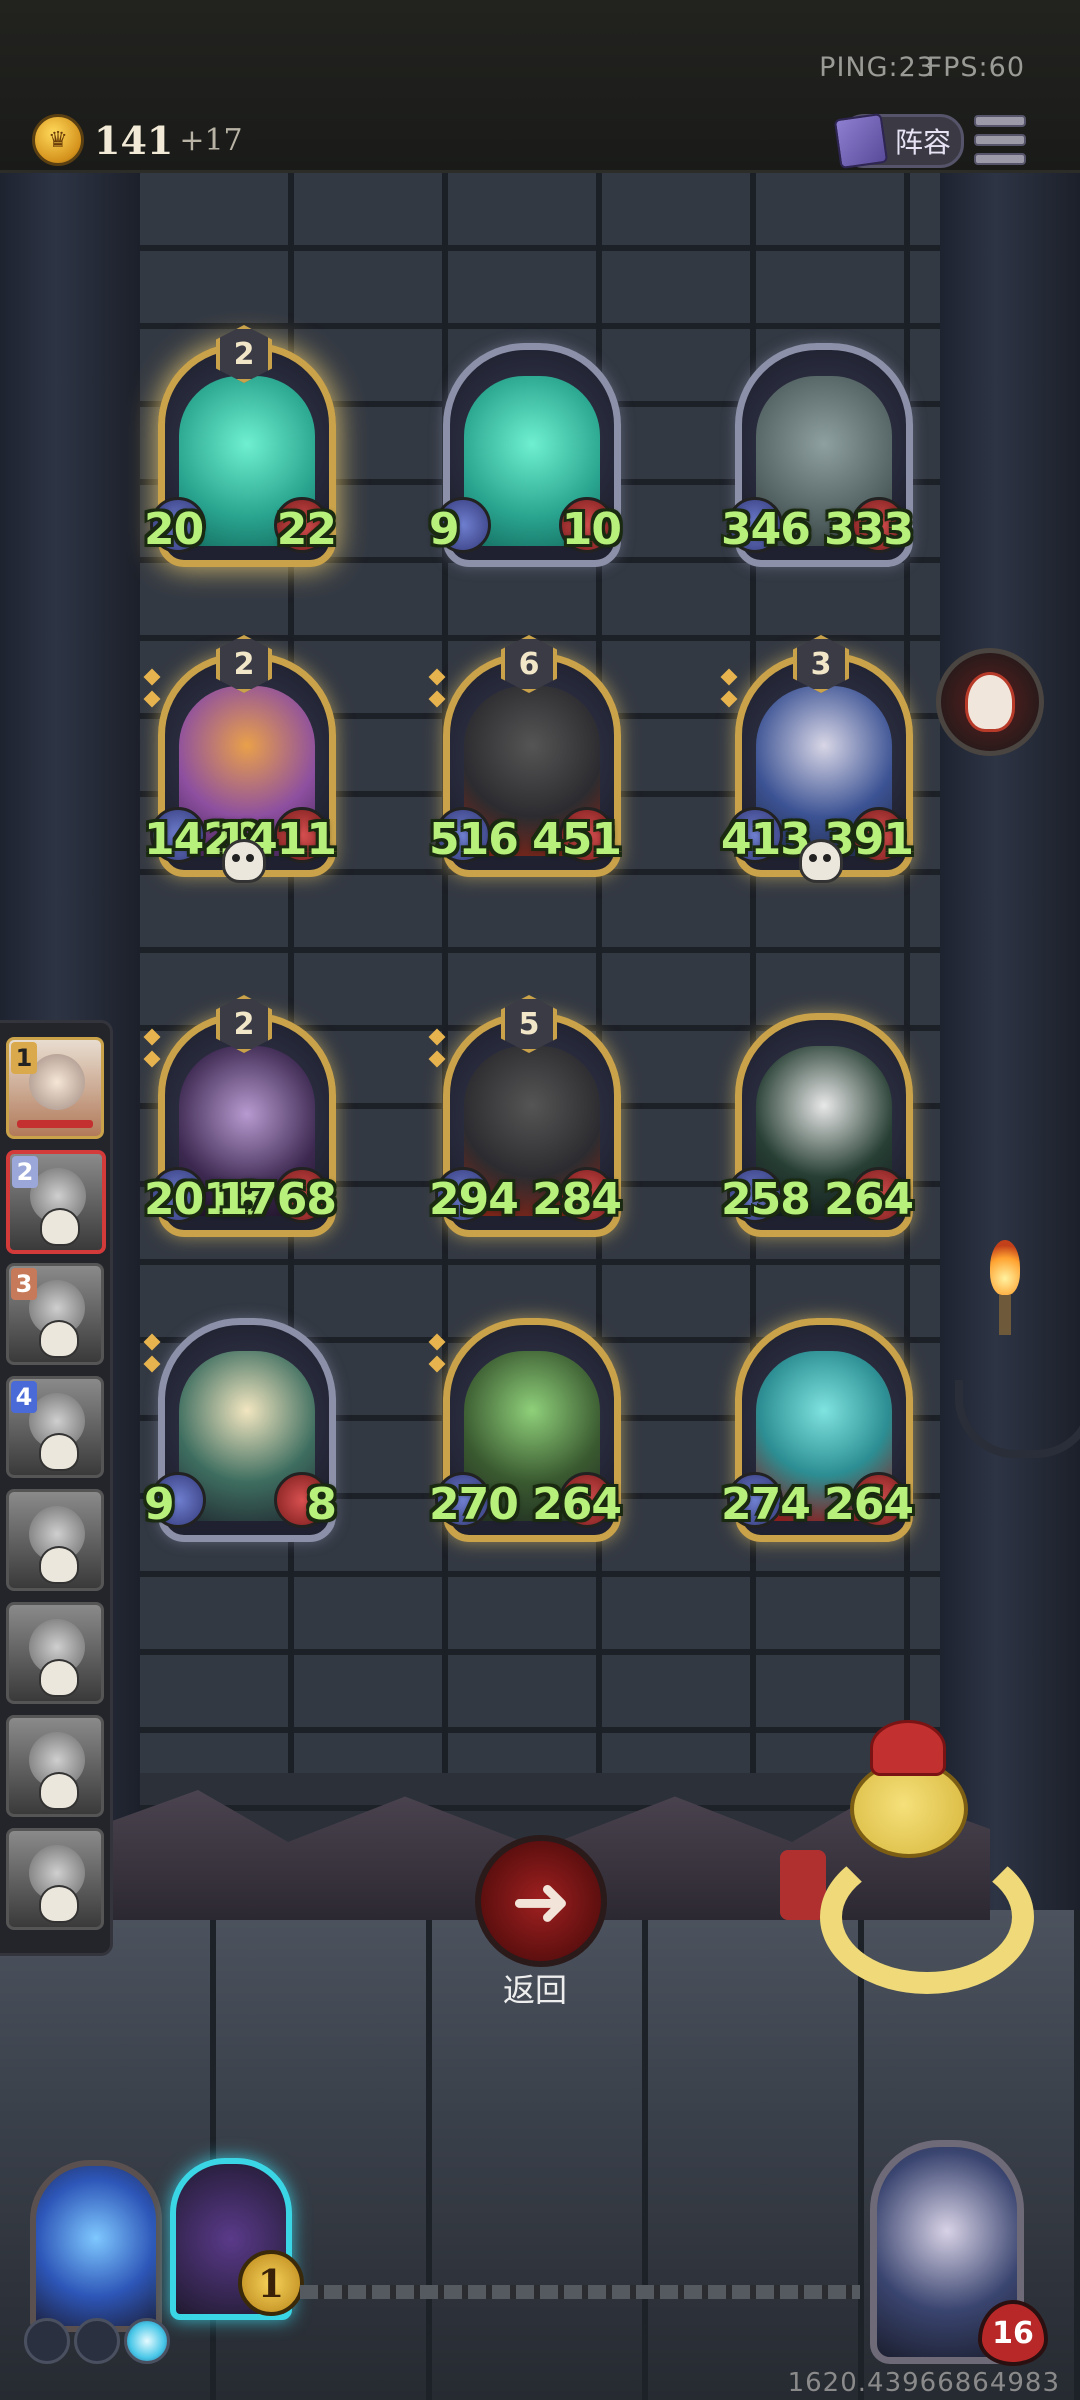 Image resolution: width=1080 pixels, height=2400 pixels. Describe the element at coordinates (525, 1421) in the screenshot. I see `hero-card: 270 264` at that location.